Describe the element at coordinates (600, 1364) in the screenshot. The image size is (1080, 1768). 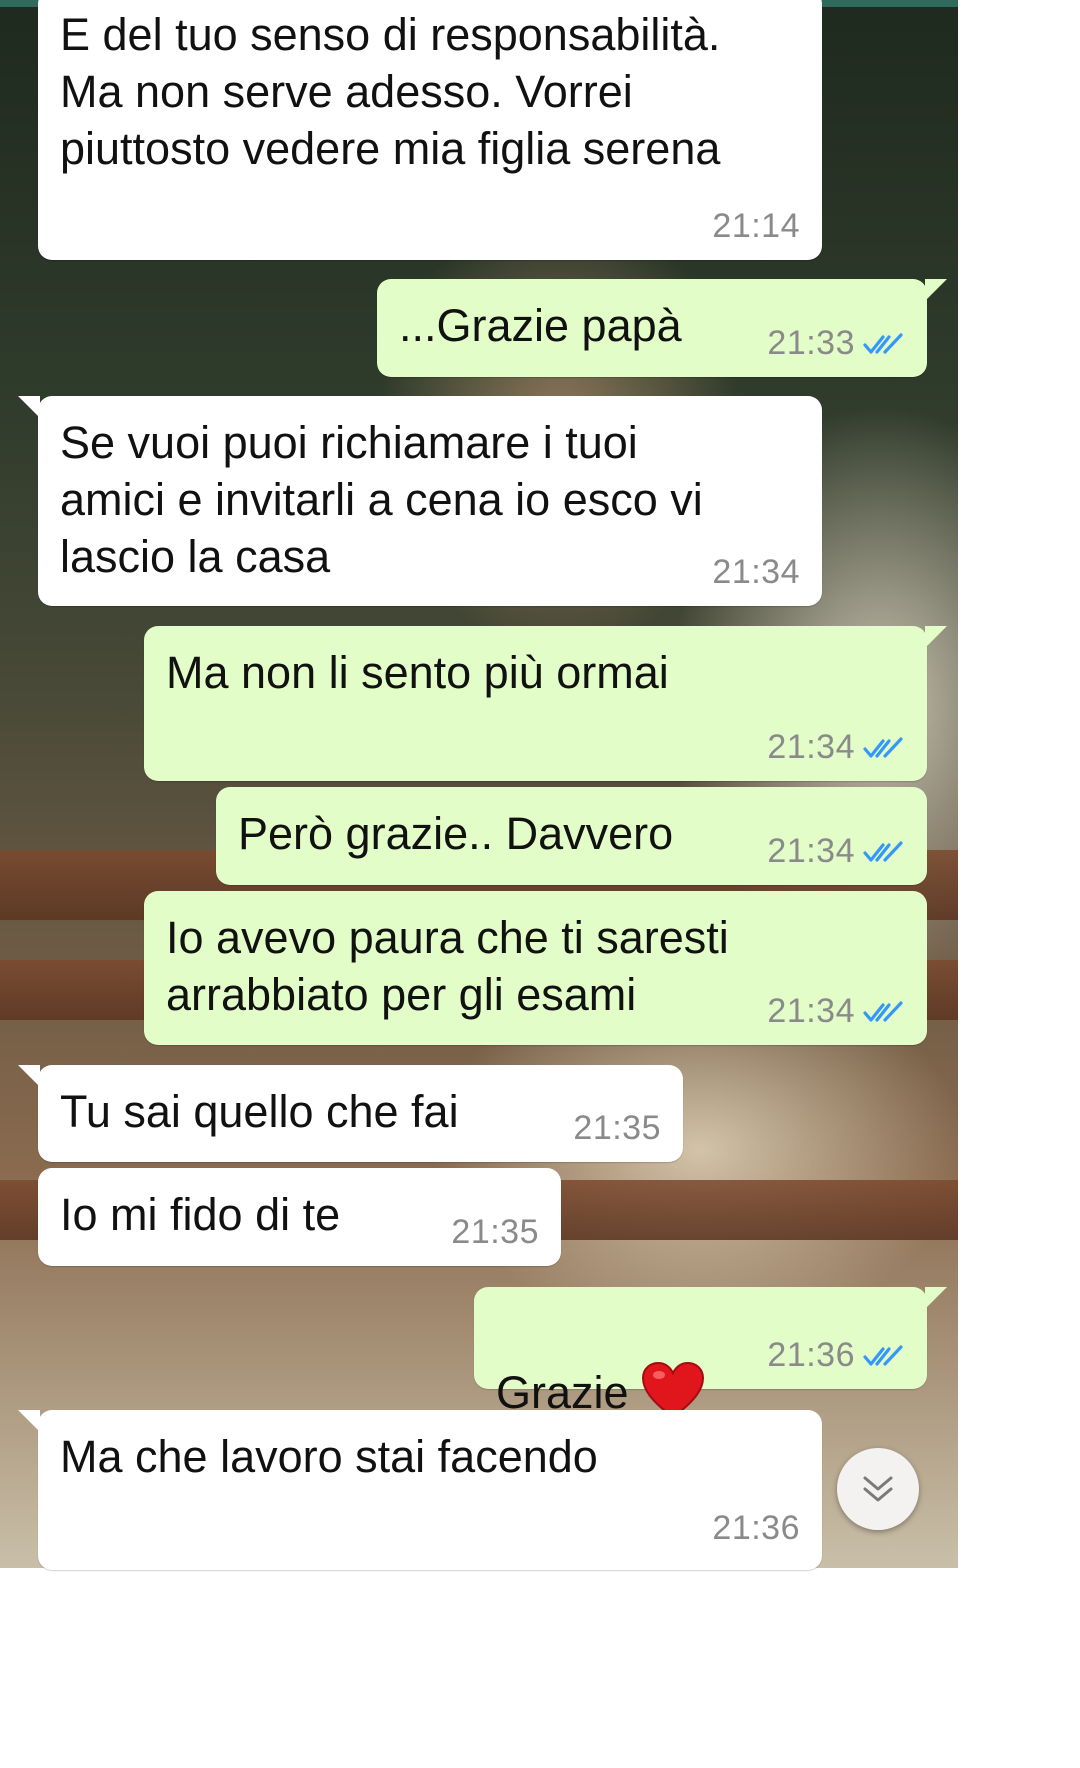
I see `message-text: Grazie` at that location.